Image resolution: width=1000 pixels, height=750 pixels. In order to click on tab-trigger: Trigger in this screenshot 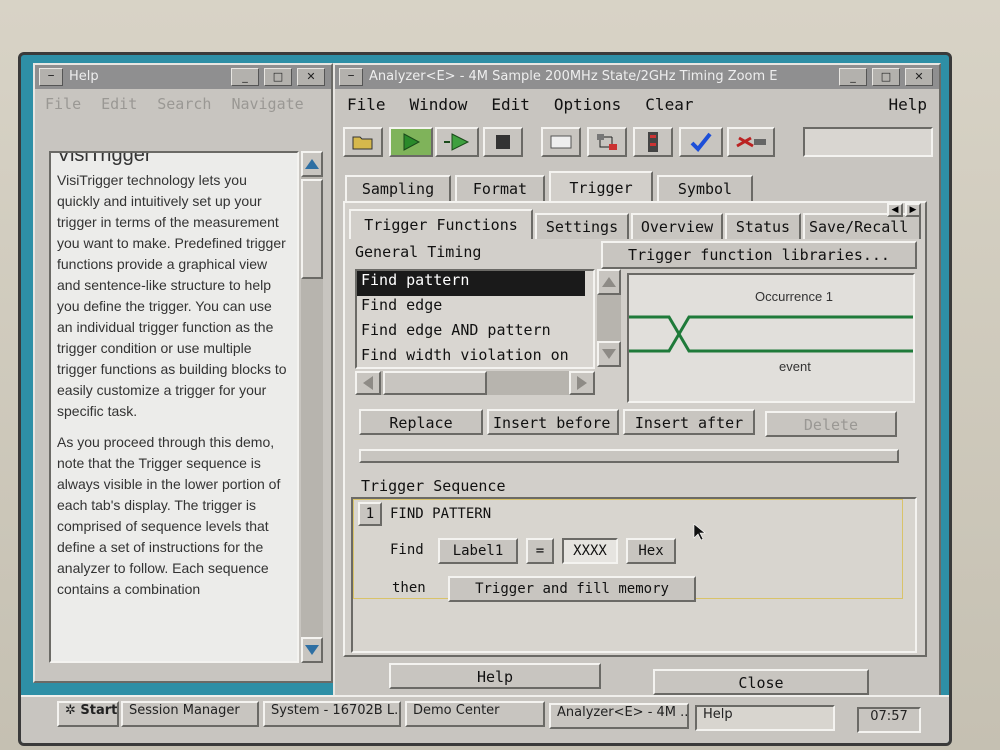, I will do `click(601, 186)`.